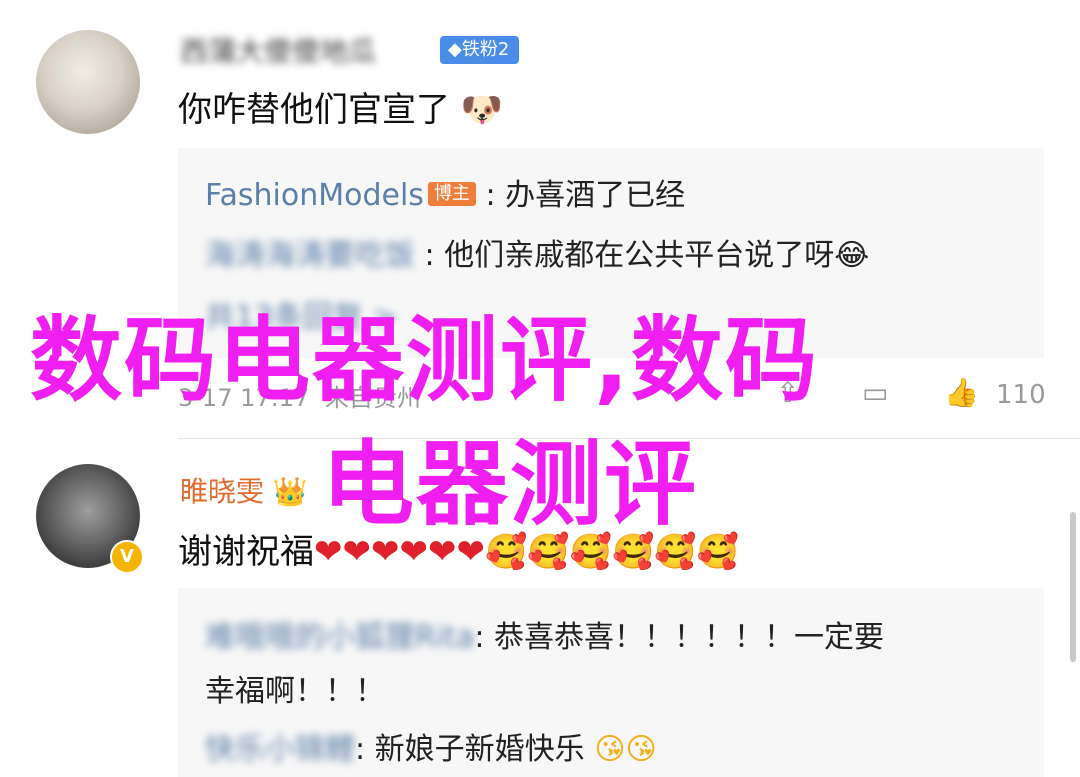 The width and height of the screenshot is (1080, 777). I want to click on username: 睢晓雯 👑, so click(244, 490).